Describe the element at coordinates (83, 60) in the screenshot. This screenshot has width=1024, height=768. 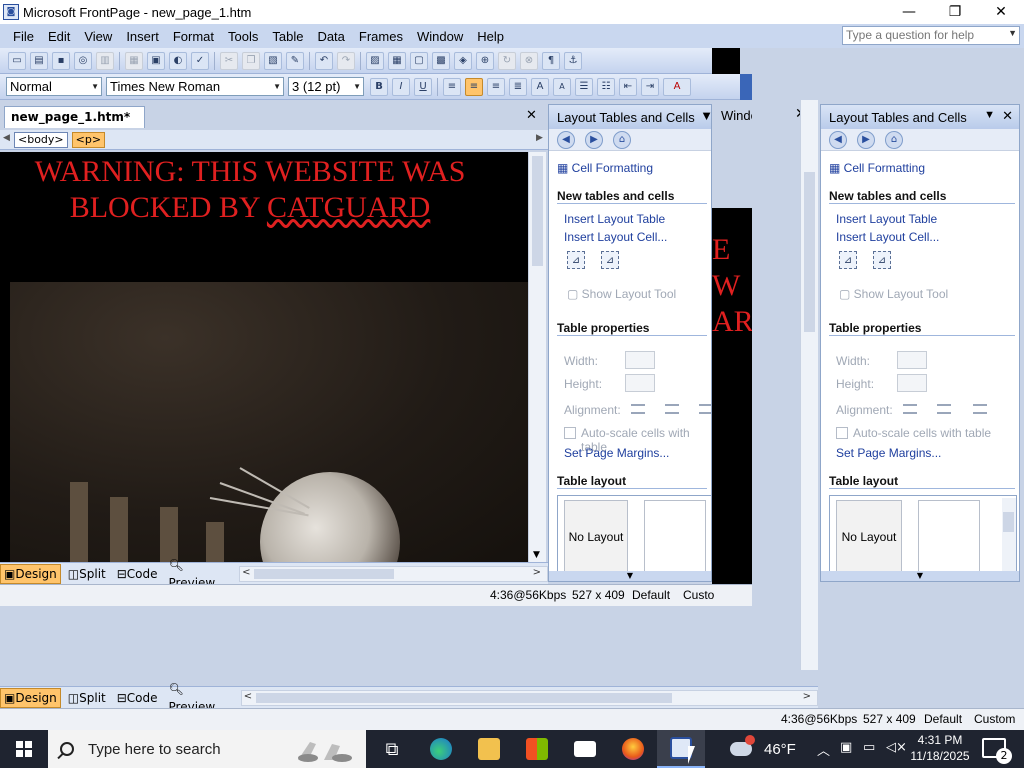
I see `find-icon: ◎` at that location.